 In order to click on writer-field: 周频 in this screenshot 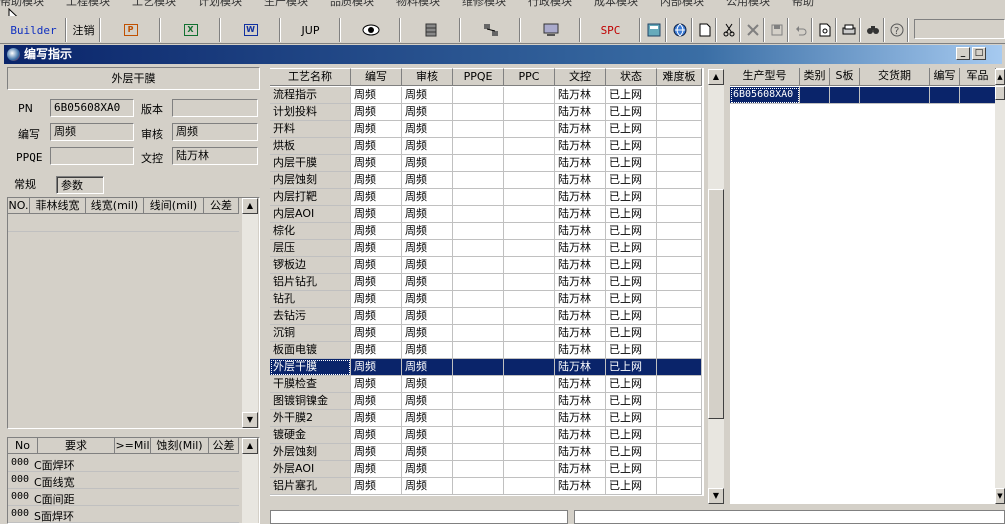, I will do `click(92, 132)`.